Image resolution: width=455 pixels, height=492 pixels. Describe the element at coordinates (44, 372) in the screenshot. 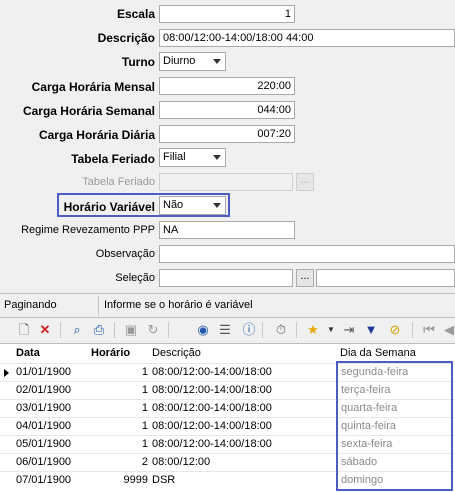

I see `cell-data: 01/01/1900` at that location.